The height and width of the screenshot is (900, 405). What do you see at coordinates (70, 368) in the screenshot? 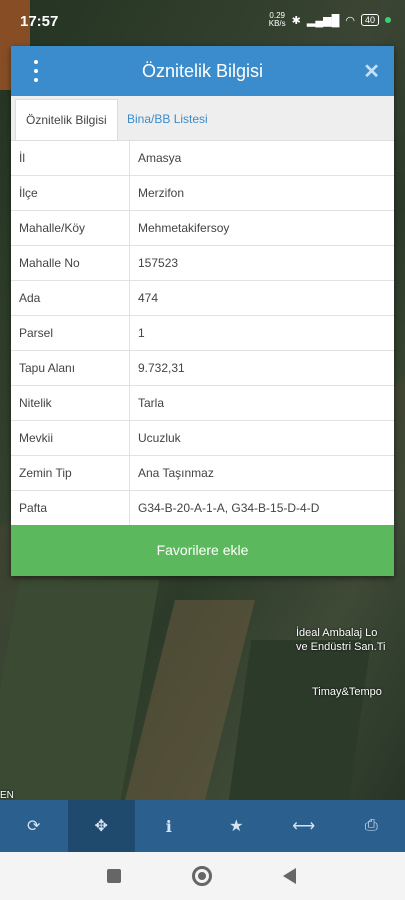
I see `row-key: Tapu Alanı` at bounding box center [70, 368].